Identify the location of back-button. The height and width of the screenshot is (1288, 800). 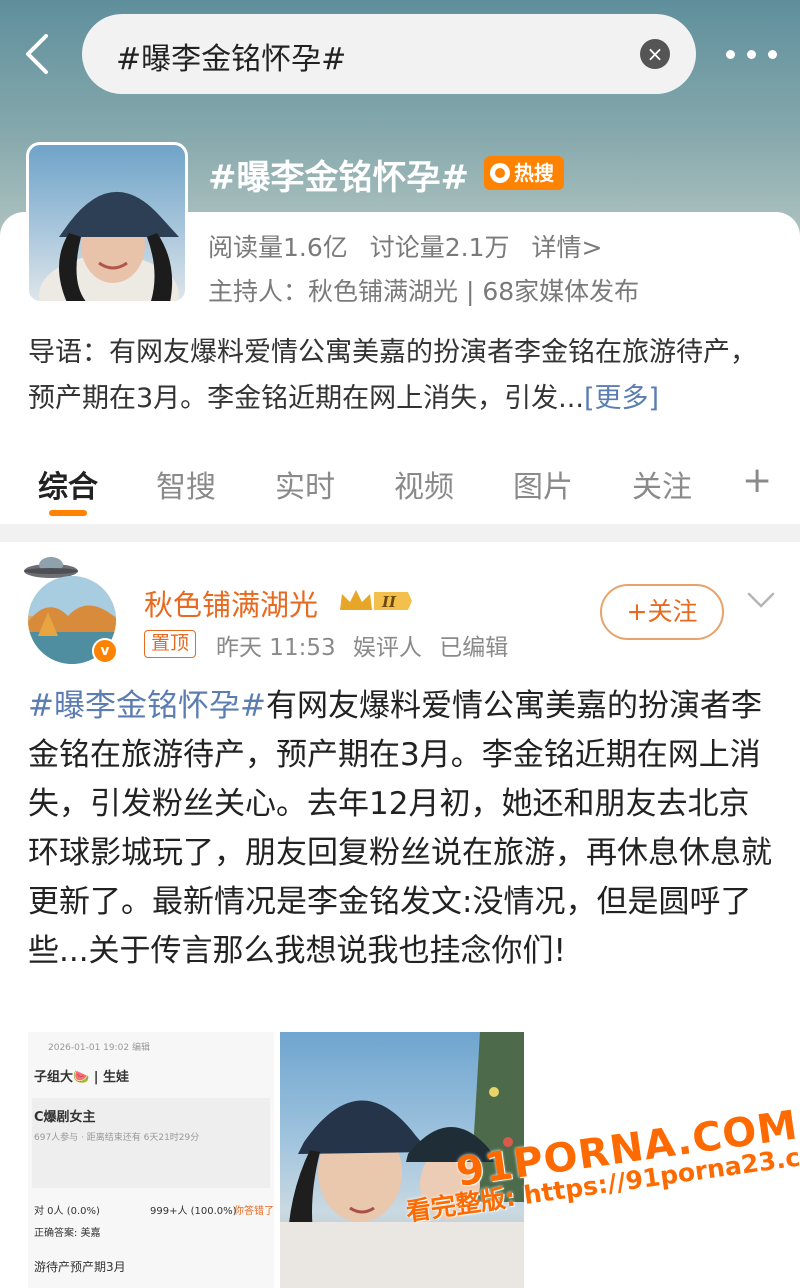
(40, 54).